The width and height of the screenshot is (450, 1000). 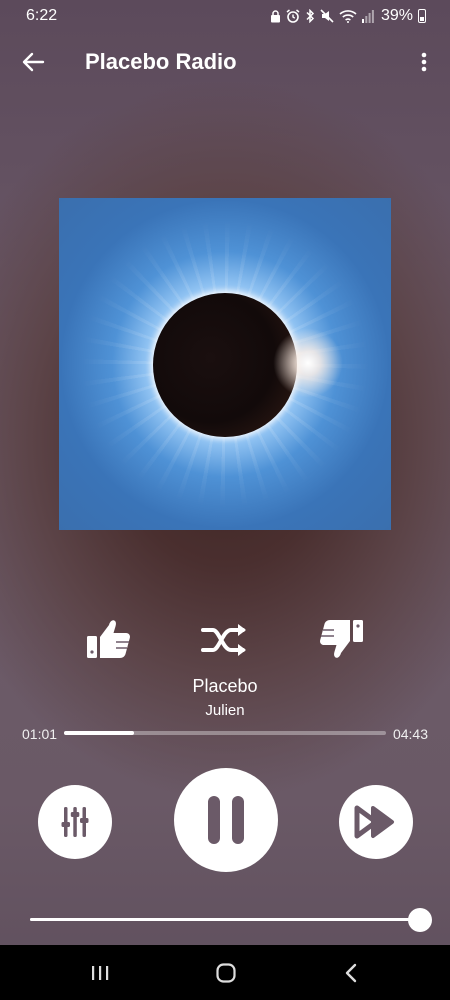 I want to click on time-total: 04:43, so click(x=410, y=734).